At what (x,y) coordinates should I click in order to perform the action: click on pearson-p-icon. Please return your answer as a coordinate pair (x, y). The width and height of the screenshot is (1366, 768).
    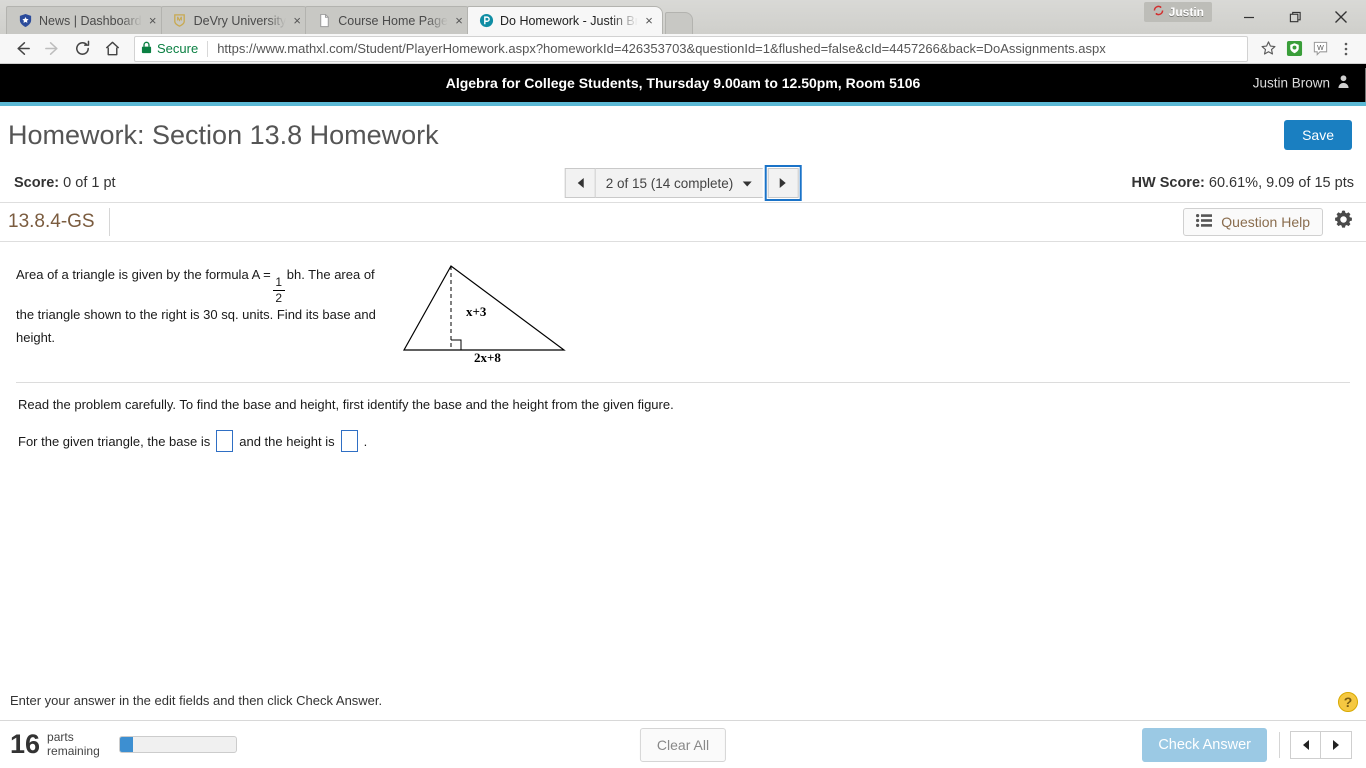
    Looking at the image, I should click on (486, 21).